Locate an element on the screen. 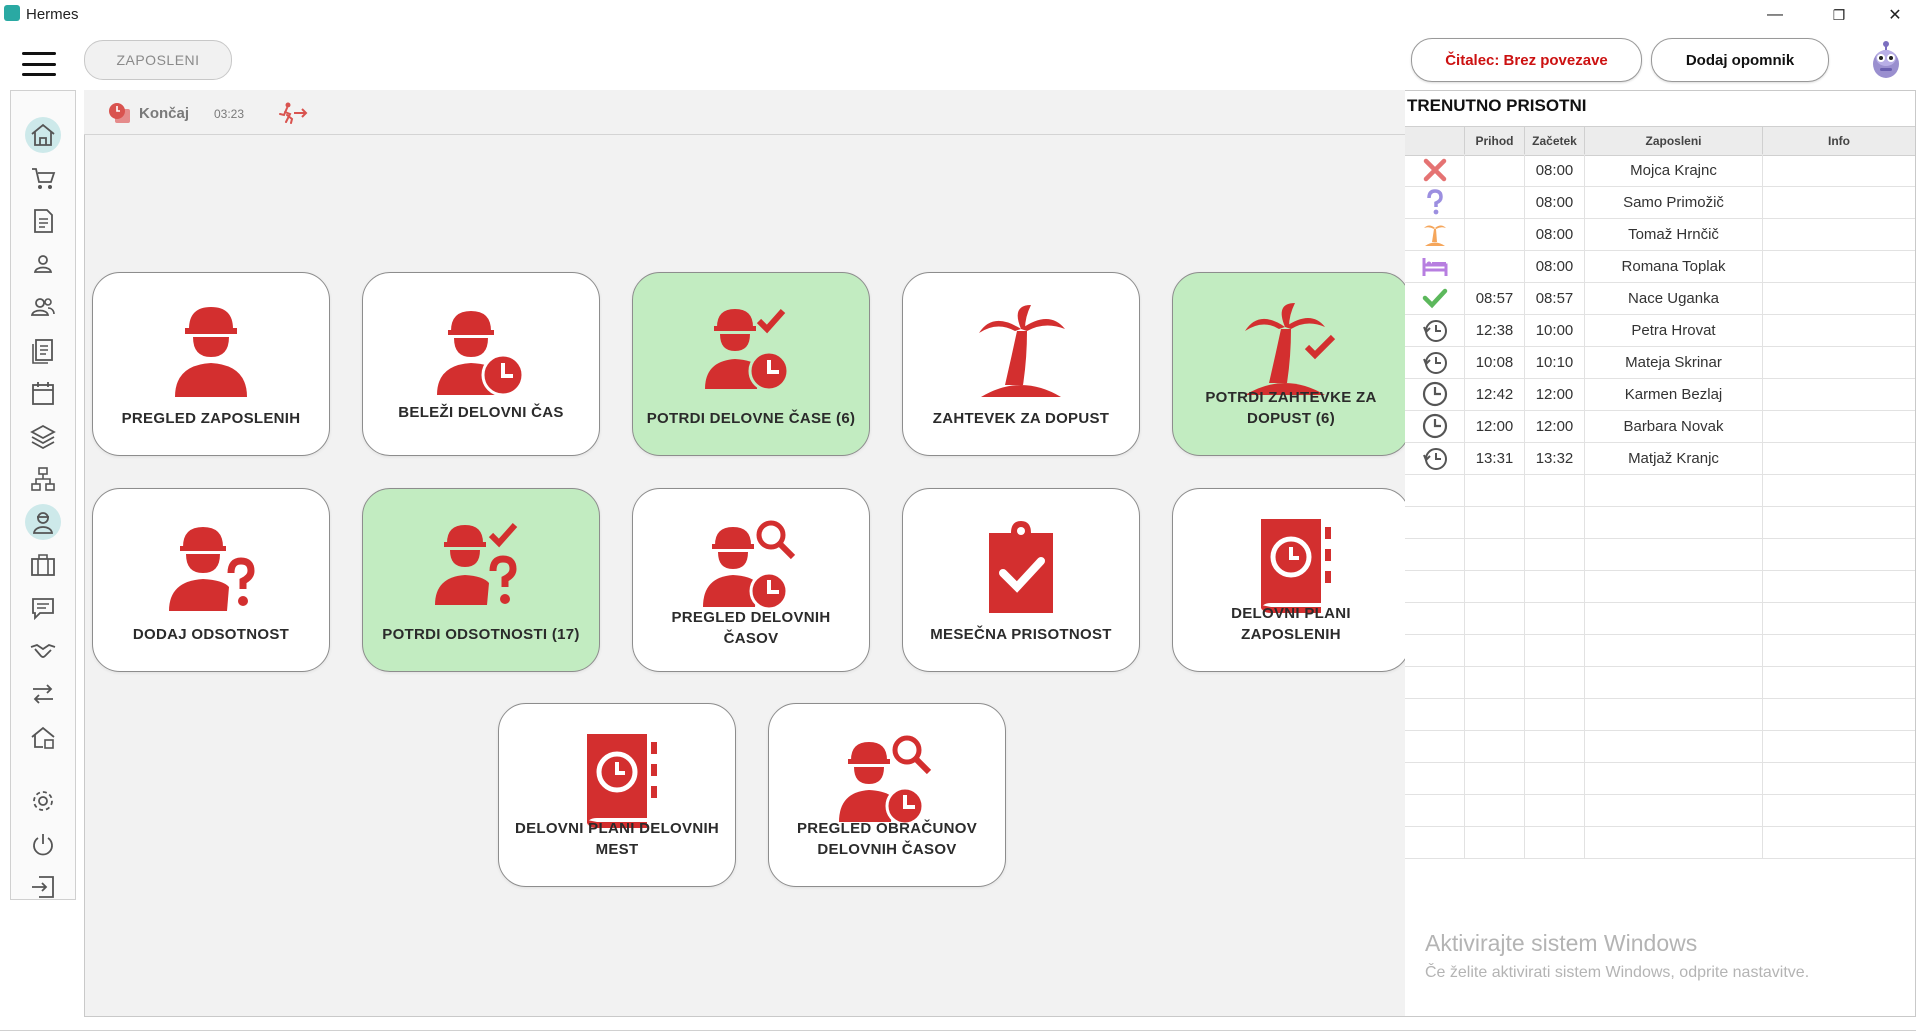 This screenshot has width=1916, height=1031. tile-pregled-obracunov: PREGLED OBRAČUNOV DELOVNIH ČASOV is located at coordinates (887, 795).